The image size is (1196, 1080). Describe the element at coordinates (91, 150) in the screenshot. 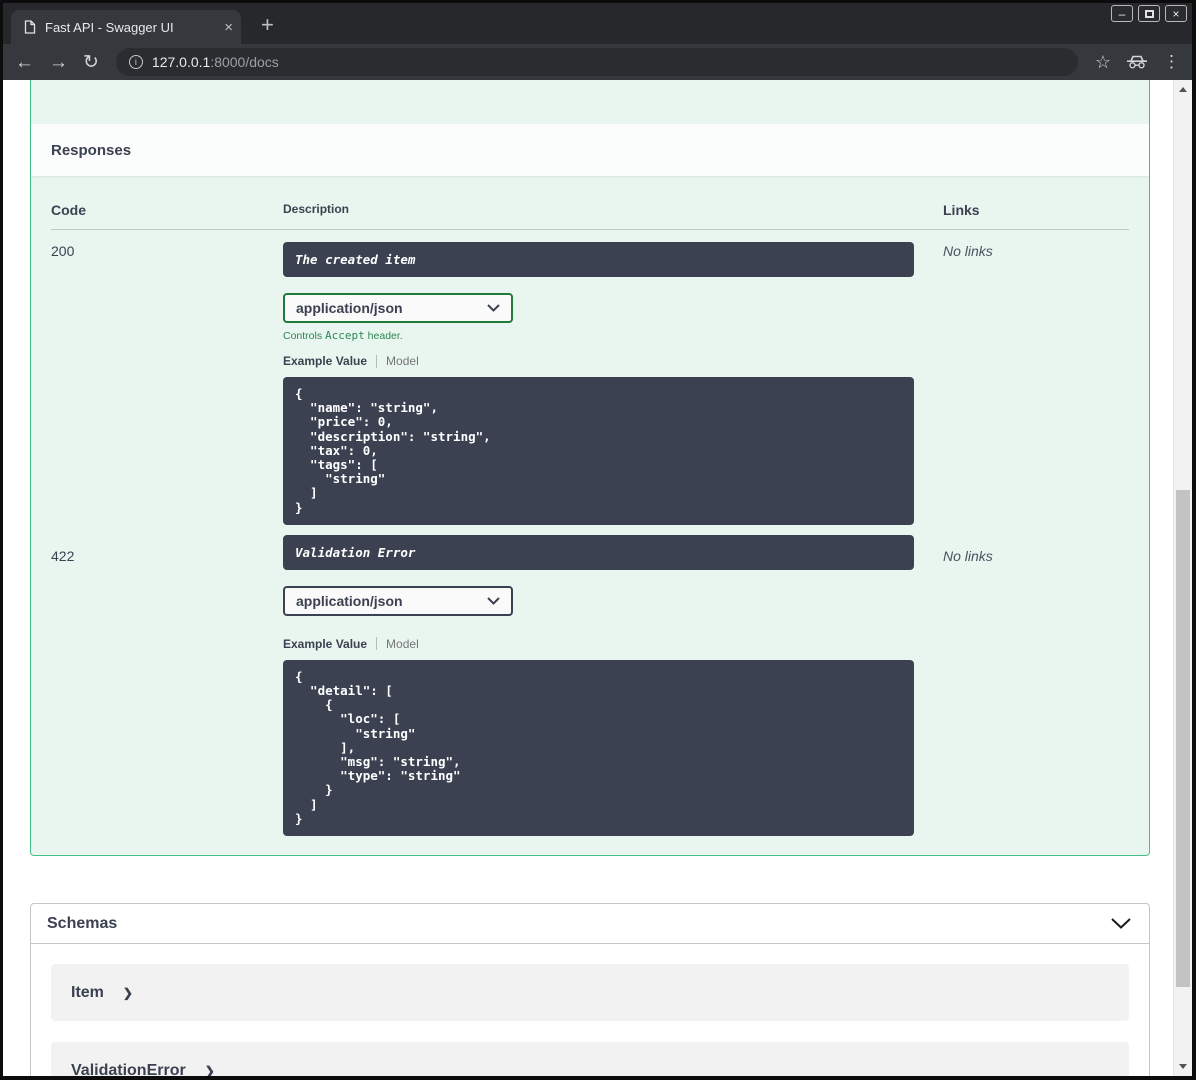

I see `responses-title: Responses` at that location.